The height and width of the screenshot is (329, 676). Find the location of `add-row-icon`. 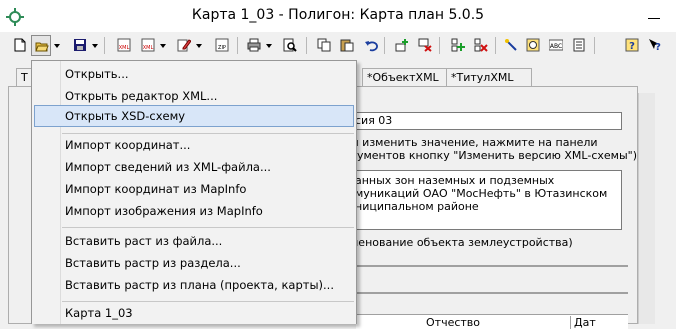

add-row-icon is located at coordinates (402, 45).